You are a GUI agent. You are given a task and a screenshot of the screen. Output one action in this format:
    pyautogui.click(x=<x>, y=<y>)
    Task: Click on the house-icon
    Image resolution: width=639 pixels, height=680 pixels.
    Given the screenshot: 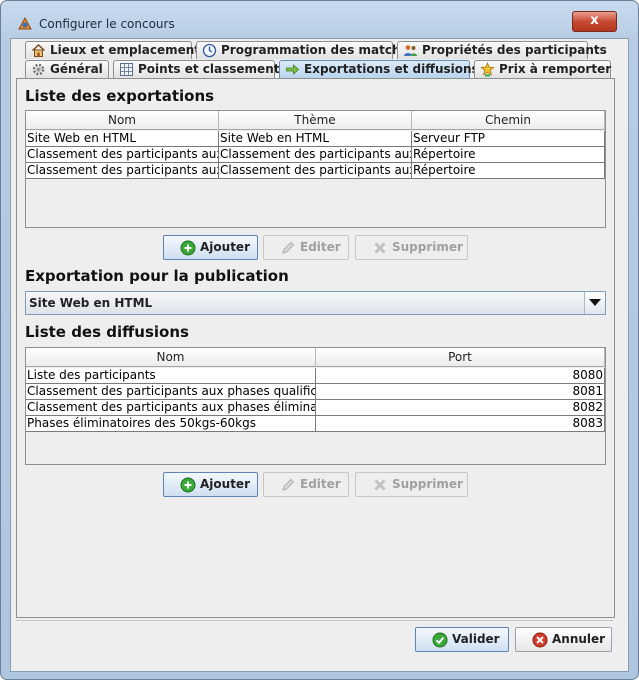 What is the action you would take?
    pyautogui.click(x=38, y=50)
    